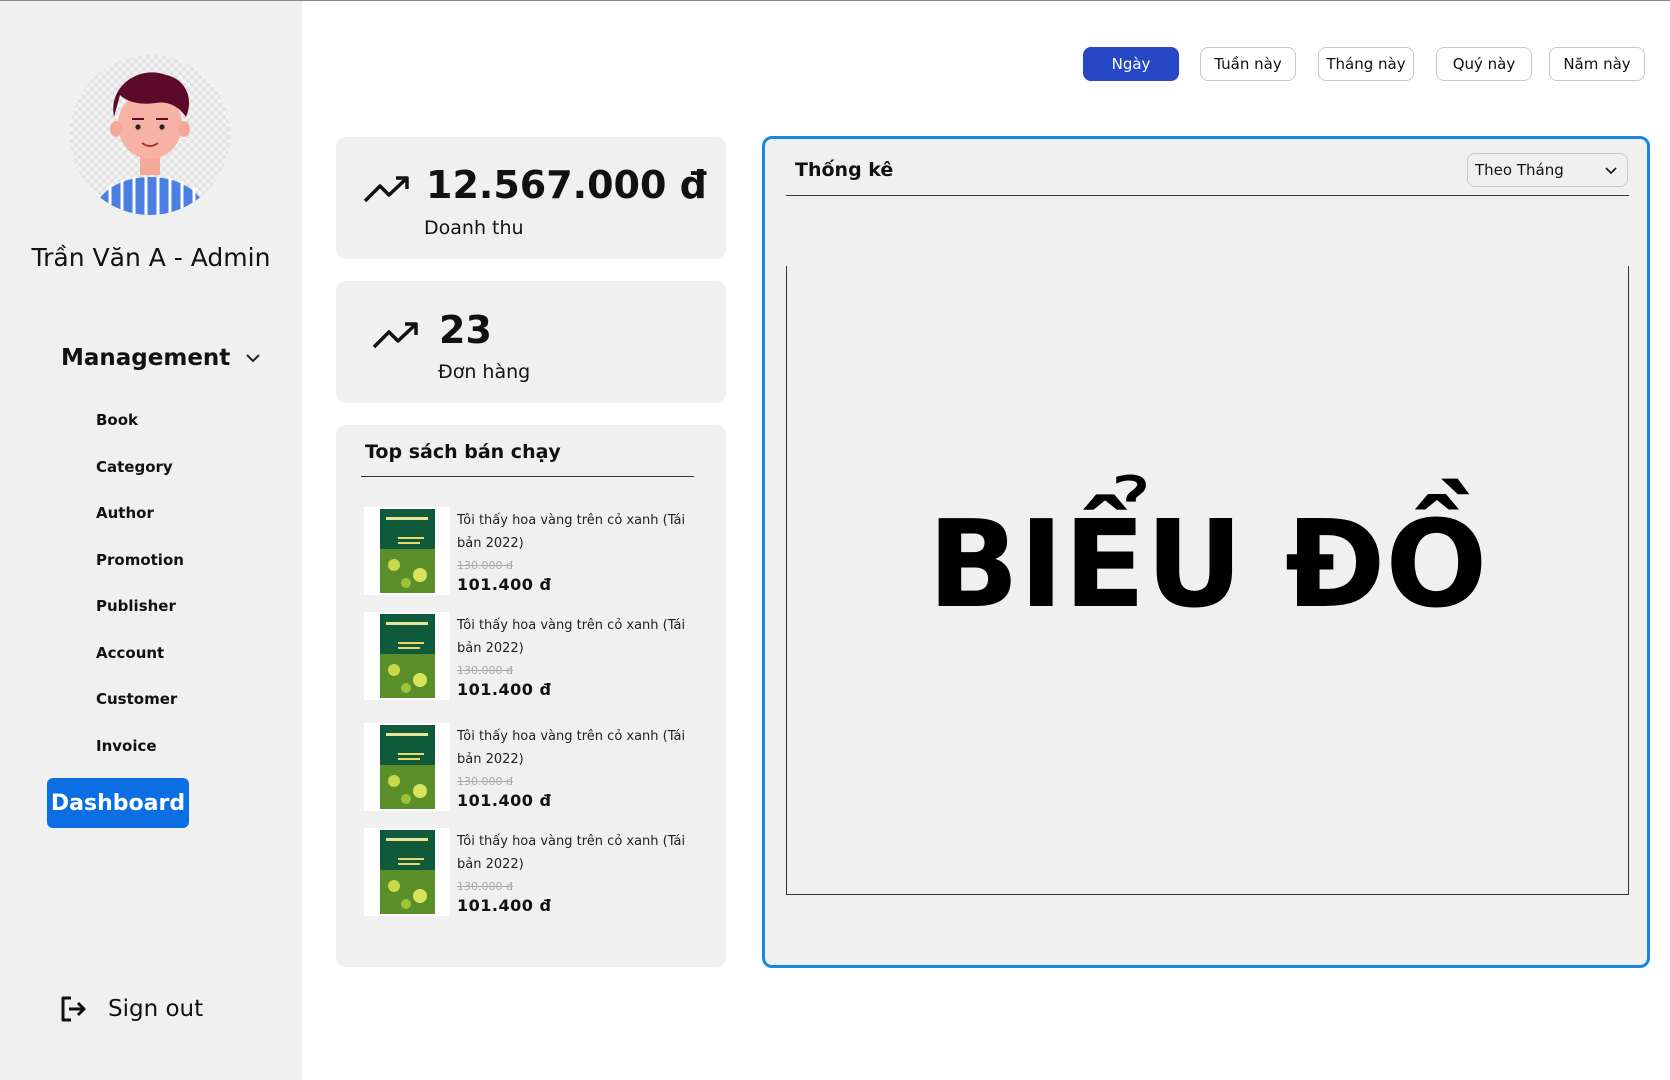 Image resolution: width=1670 pixels, height=1080 pixels. I want to click on period-quarter-button: Quý này, so click(1484, 64).